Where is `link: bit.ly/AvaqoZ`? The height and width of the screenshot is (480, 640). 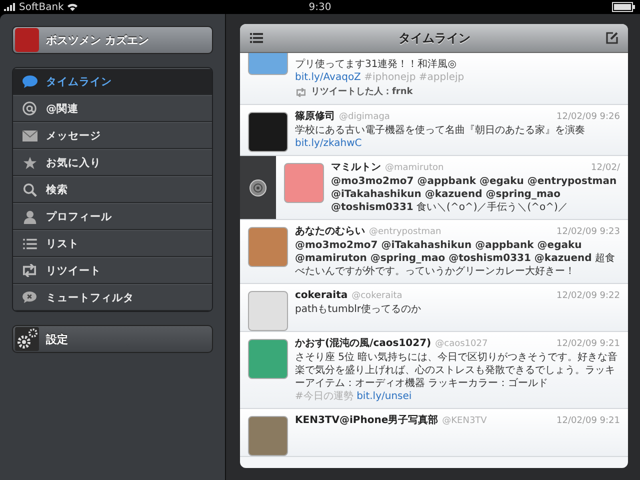
link: bit.ly/AvaqoZ is located at coordinates (328, 77).